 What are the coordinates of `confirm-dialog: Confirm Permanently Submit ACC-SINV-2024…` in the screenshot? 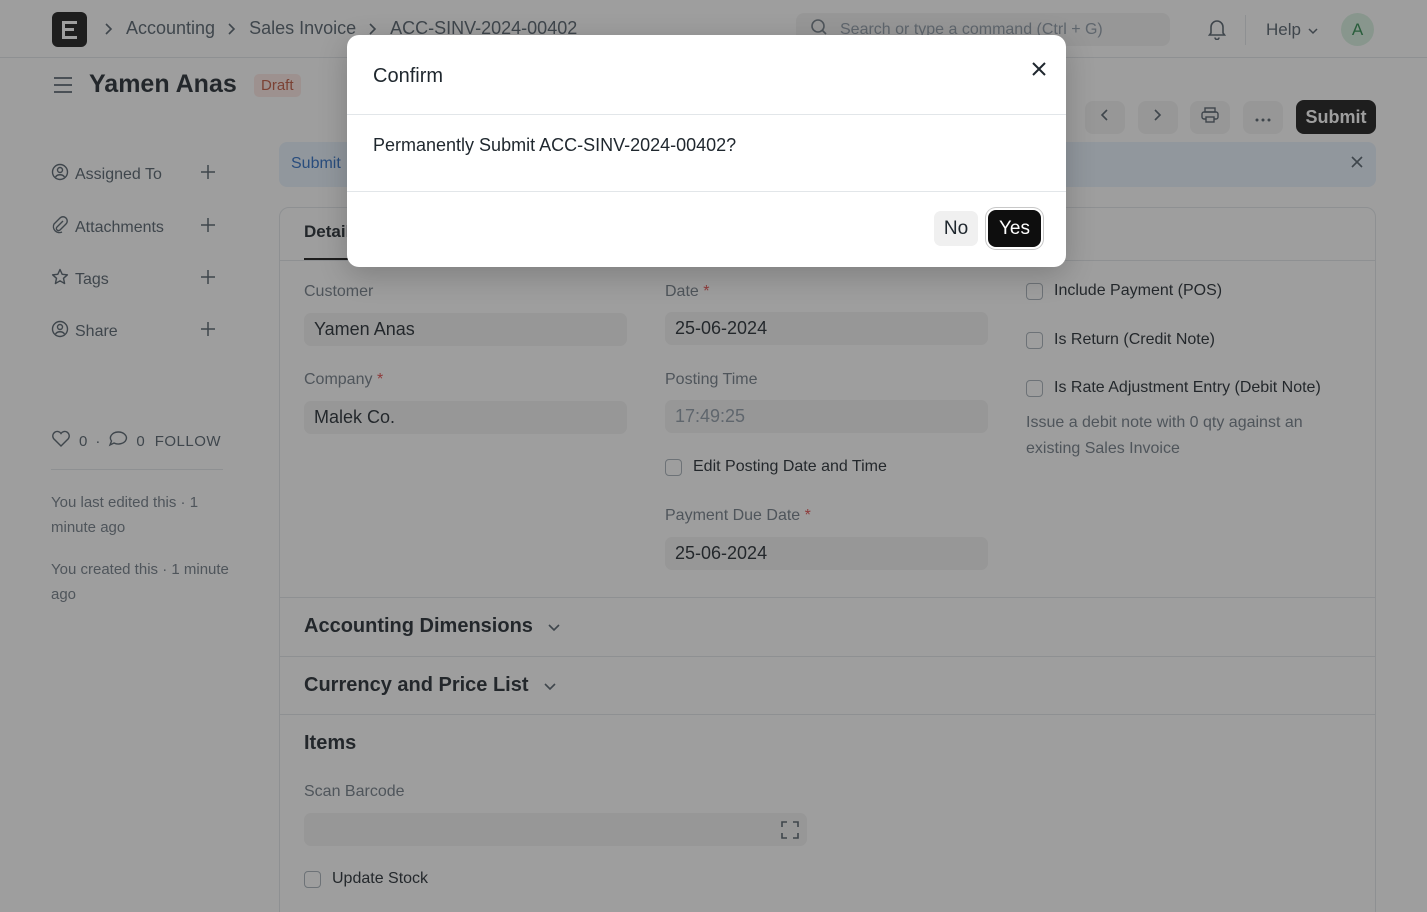 It's located at (706, 151).